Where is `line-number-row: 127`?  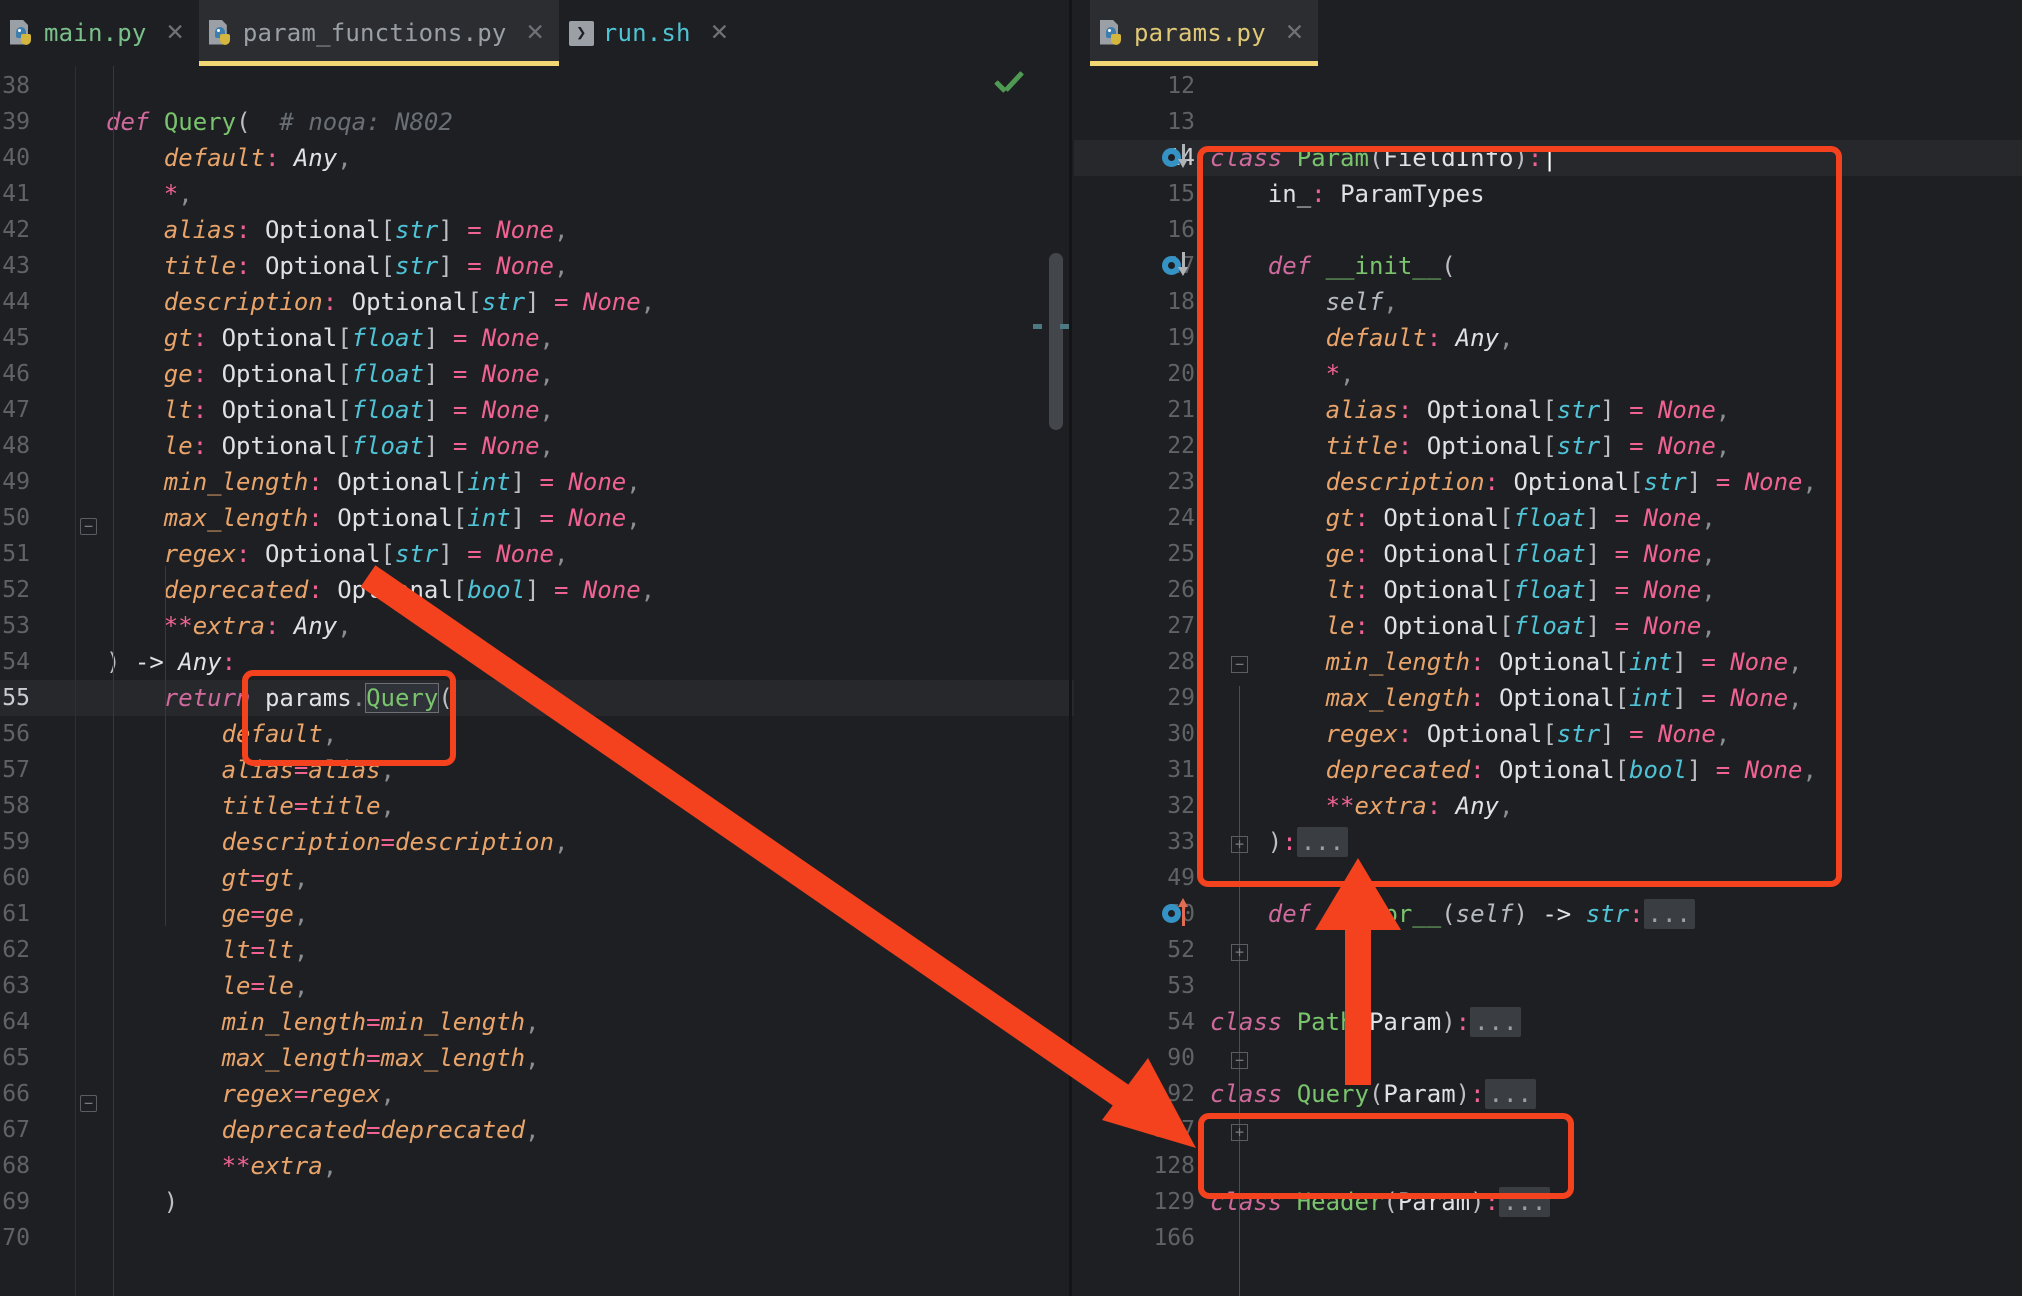
line-number-row: 127 is located at coordinates (1139, 1130).